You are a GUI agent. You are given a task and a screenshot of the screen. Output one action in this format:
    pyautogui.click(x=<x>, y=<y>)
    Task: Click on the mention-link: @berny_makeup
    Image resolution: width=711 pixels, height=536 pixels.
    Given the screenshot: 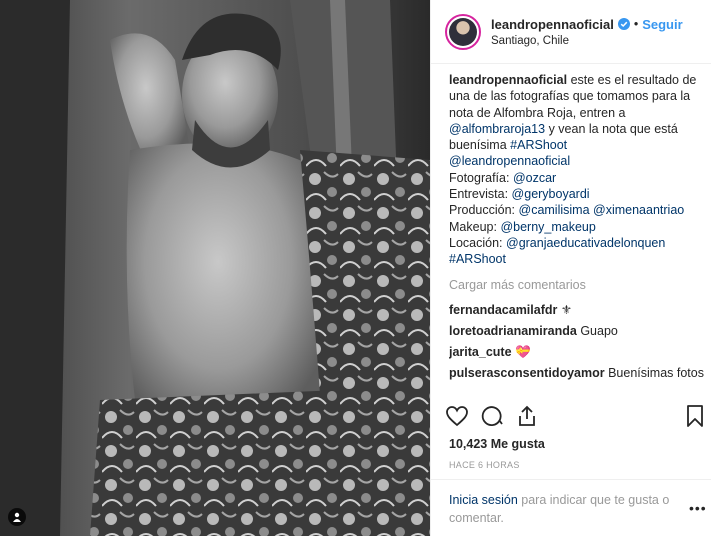 What is the action you would take?
    pyautogui.click(x=547, y=227)
    